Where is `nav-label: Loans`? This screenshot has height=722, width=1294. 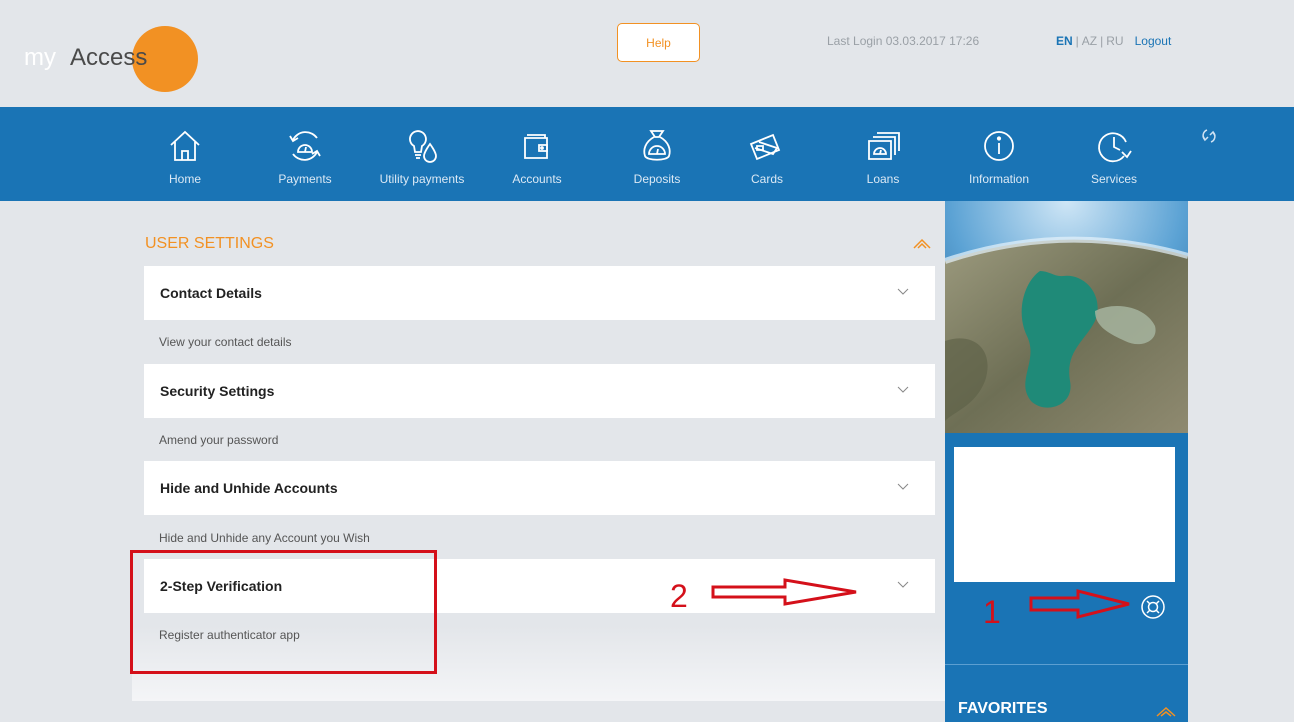
nav-label: Loans is located at coordinates (883, 179).